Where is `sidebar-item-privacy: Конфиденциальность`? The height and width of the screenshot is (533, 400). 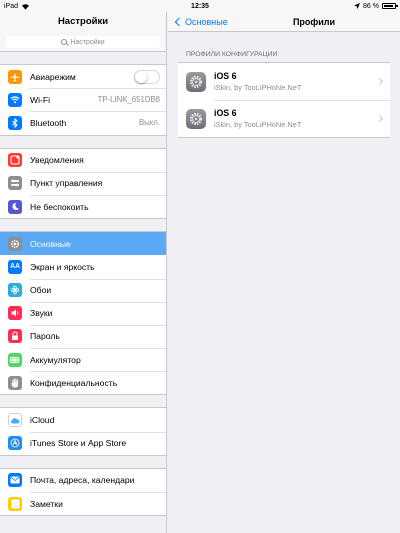
sidebar-item-privacy: Конфиденциальность is located at coordinates (83, 382).